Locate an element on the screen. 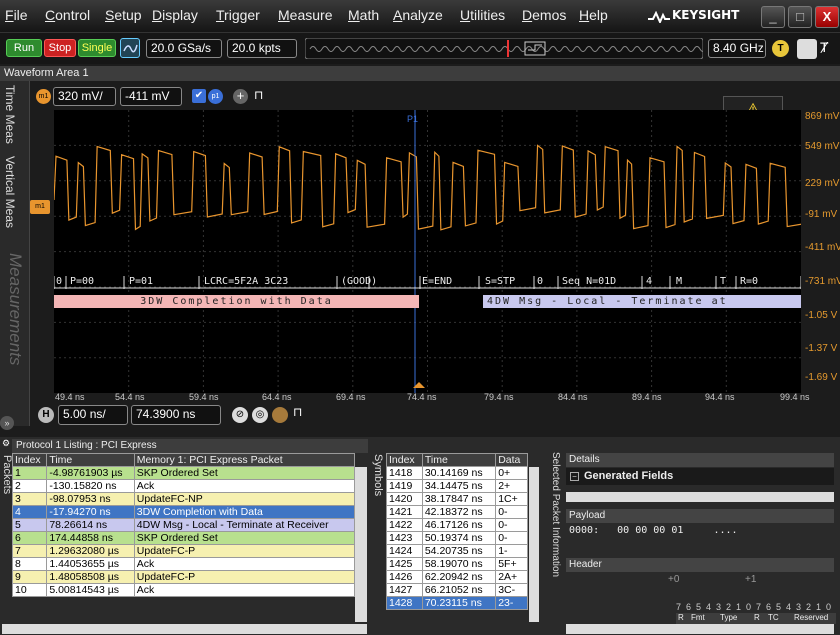  symbol-row: 1426 62.20942 ns 2A+ is located at coordinates (457, 577).